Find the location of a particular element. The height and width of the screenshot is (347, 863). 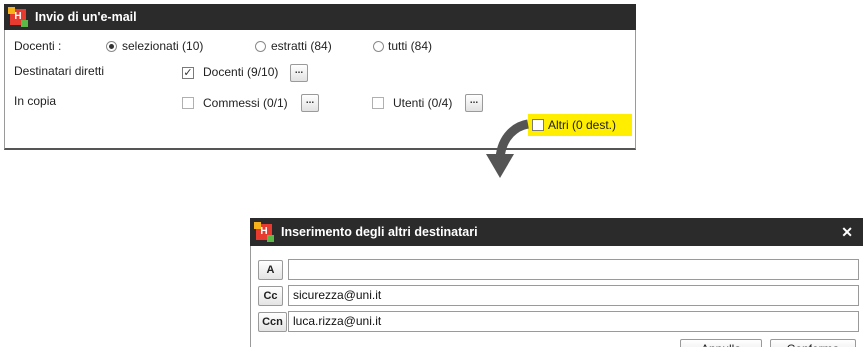

radio-selezionati-label: selezionati (10) is located at coordinates (162, 46).